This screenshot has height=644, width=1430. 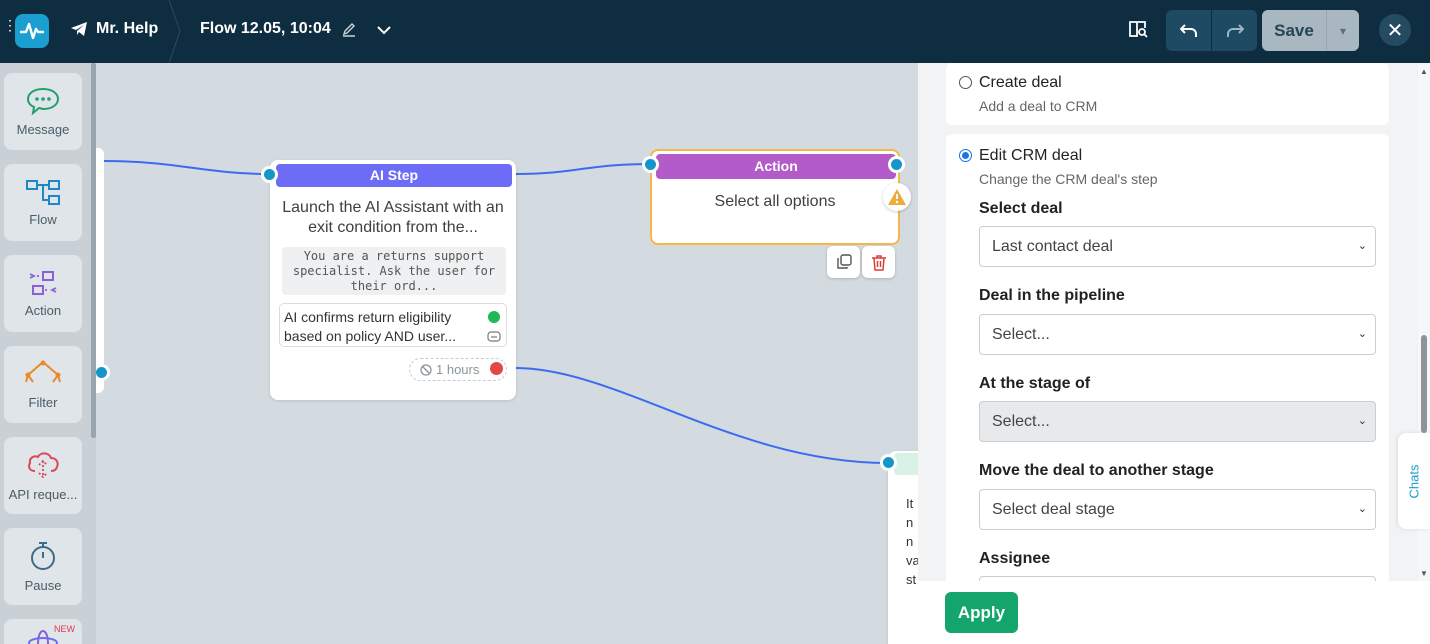 I want to click on palette-label: Pause, so click(x=43, y=585).